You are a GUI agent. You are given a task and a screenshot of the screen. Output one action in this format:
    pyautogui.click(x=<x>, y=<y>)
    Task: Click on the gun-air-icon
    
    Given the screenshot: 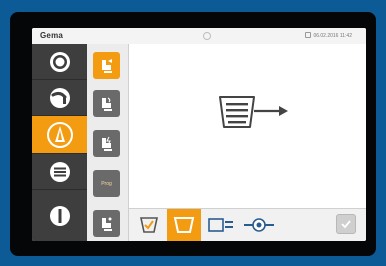 What is the action you would take?
    pyautogui.click(x=106, y=104)
    